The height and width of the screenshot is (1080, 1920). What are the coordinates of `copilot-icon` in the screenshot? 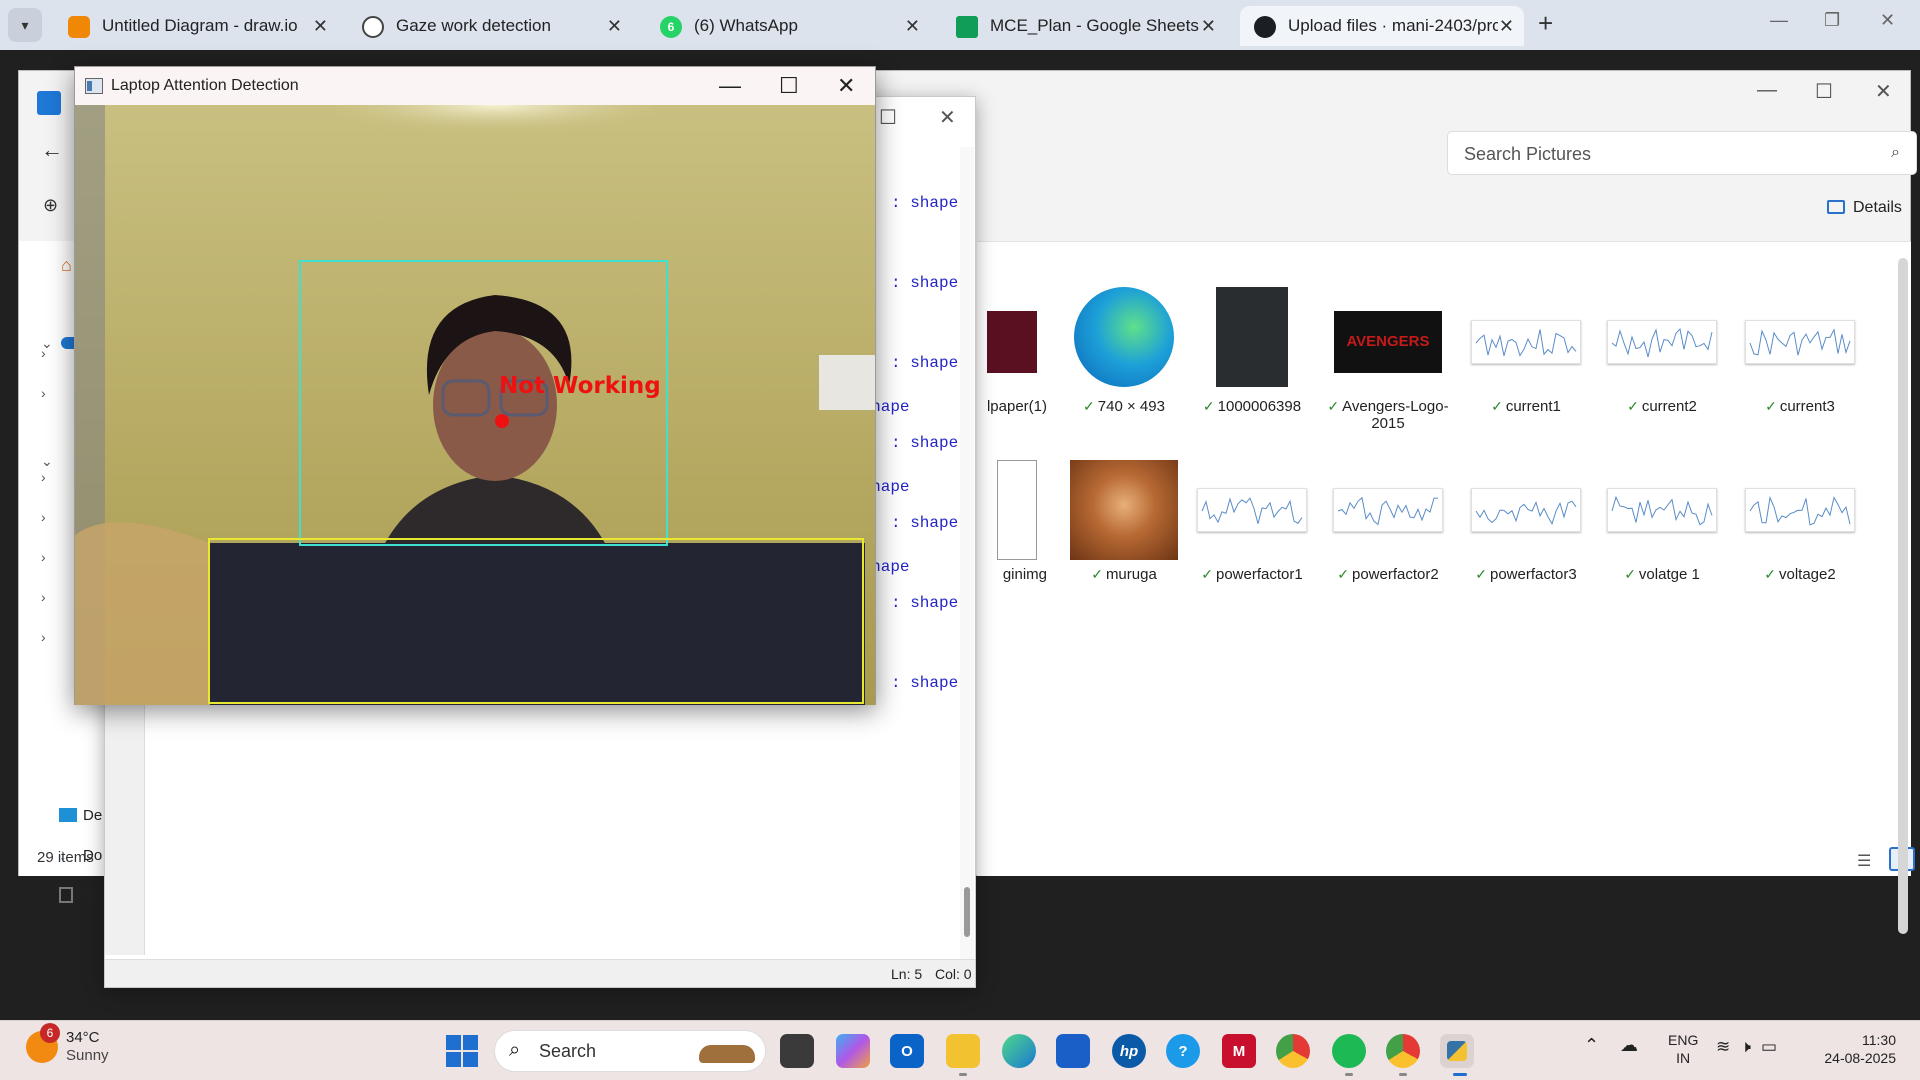 It's located at (853, 1051).